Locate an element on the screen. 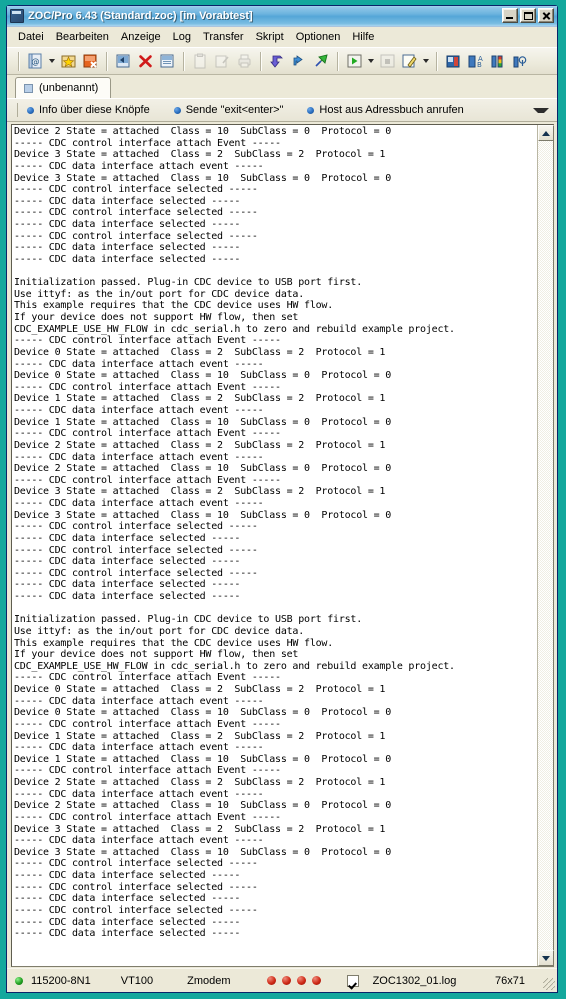  scroll-up-arrow-icon is located at coordinates (546, 133).